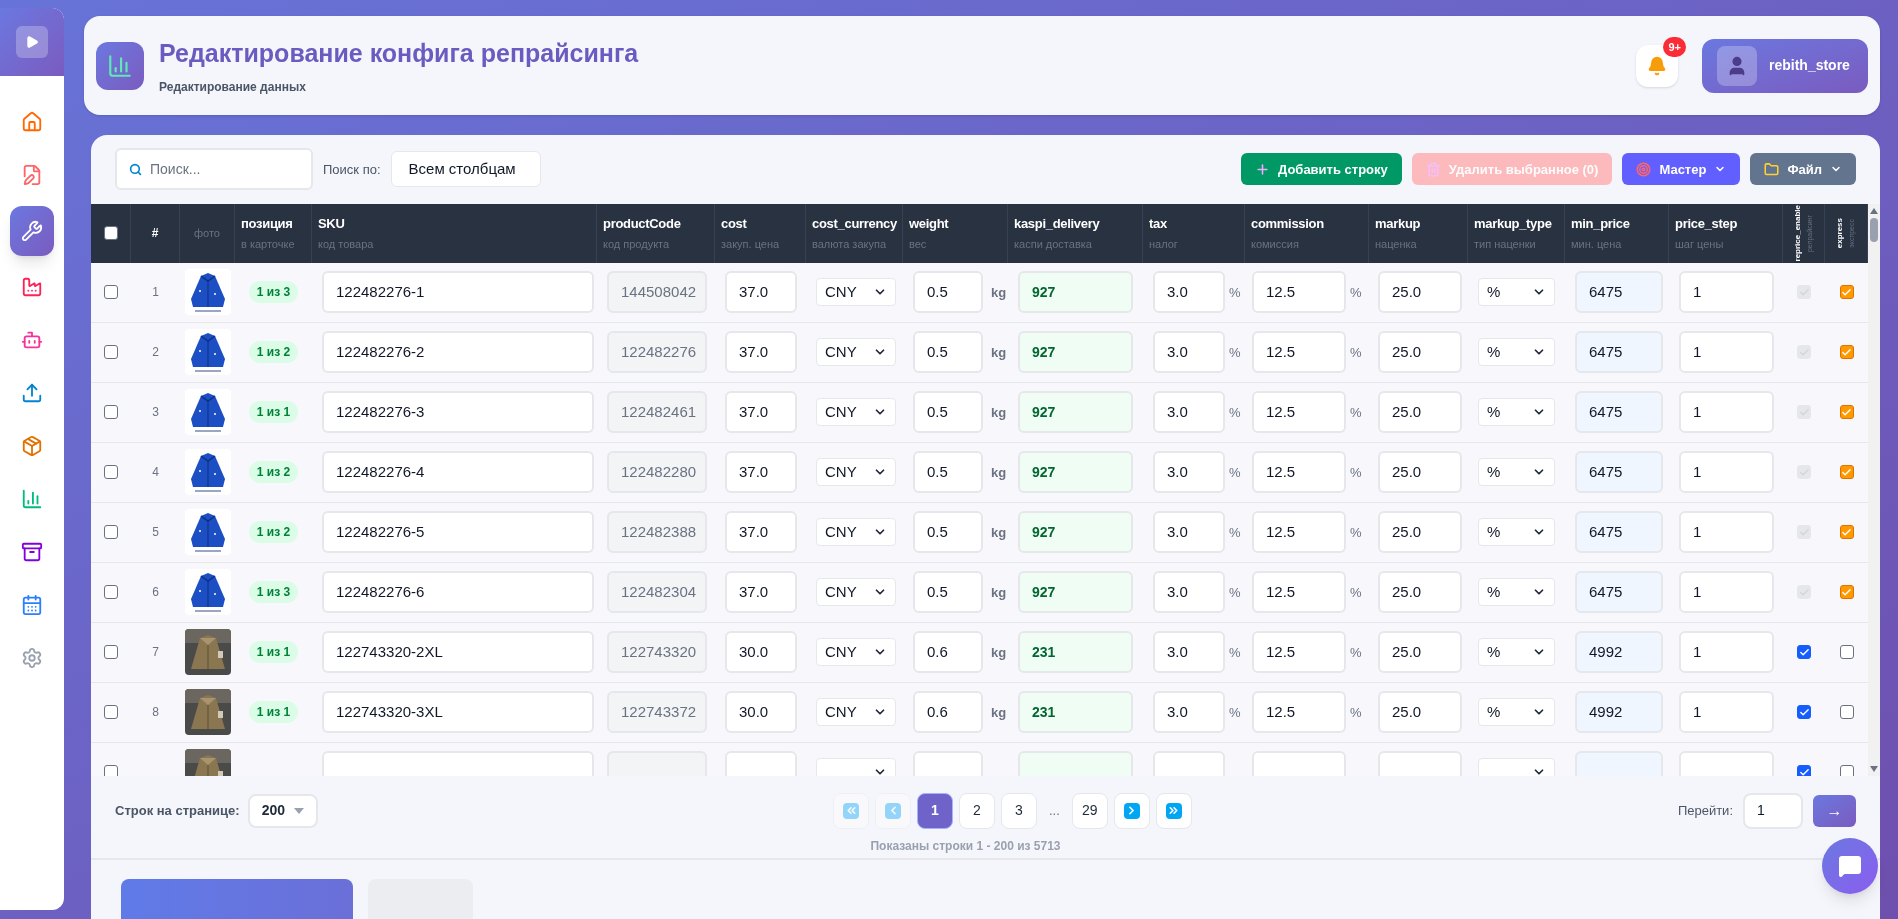 This screenshot has width=1898, height=919. What do you see at coordinates (1089, 810) in the screenshot?
I see `page-button: 29` at bounding box center [1089, 810].